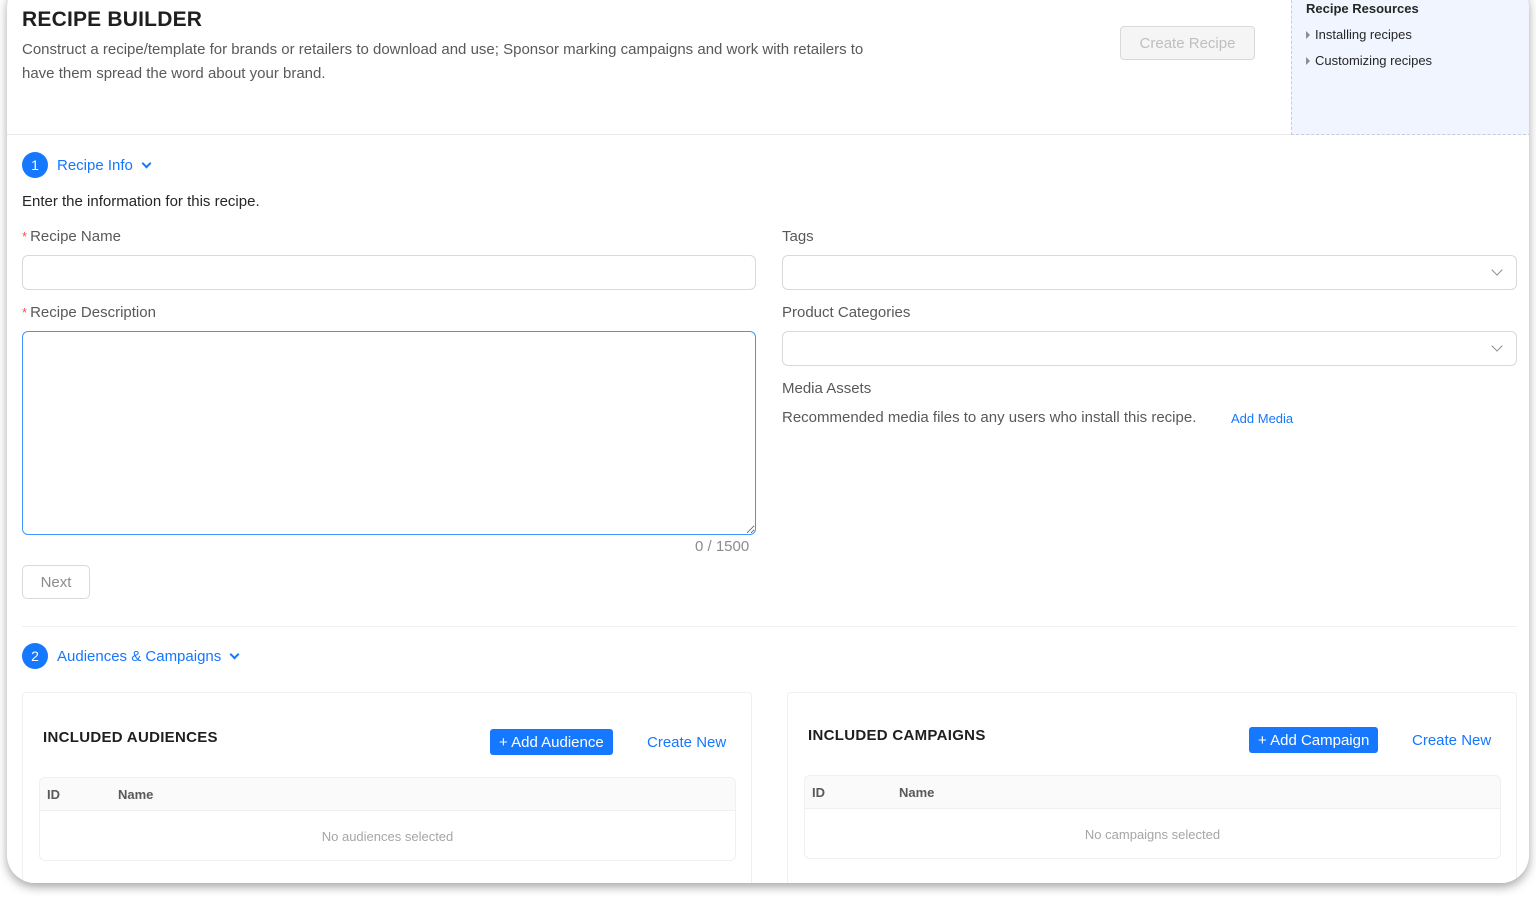 This screenshot has height=897, width=1536. I want to click on add-campaign-button: + Add Campaign, so click(1314, 740).